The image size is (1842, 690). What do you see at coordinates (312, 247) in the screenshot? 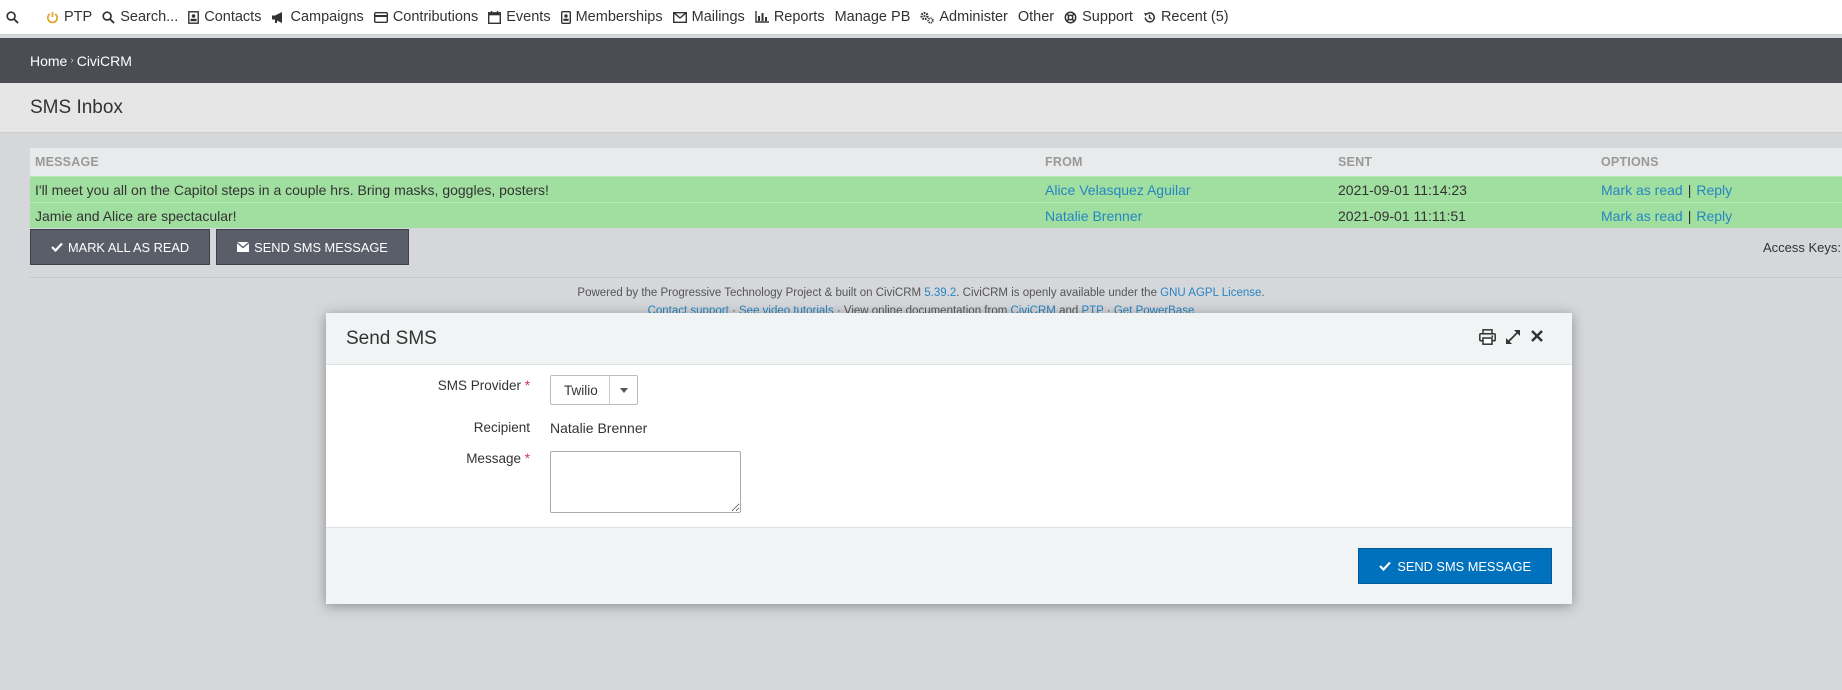
I see `send-sms-message-button: SEND SMS MESSAGE` at bounding box center [312, 247].